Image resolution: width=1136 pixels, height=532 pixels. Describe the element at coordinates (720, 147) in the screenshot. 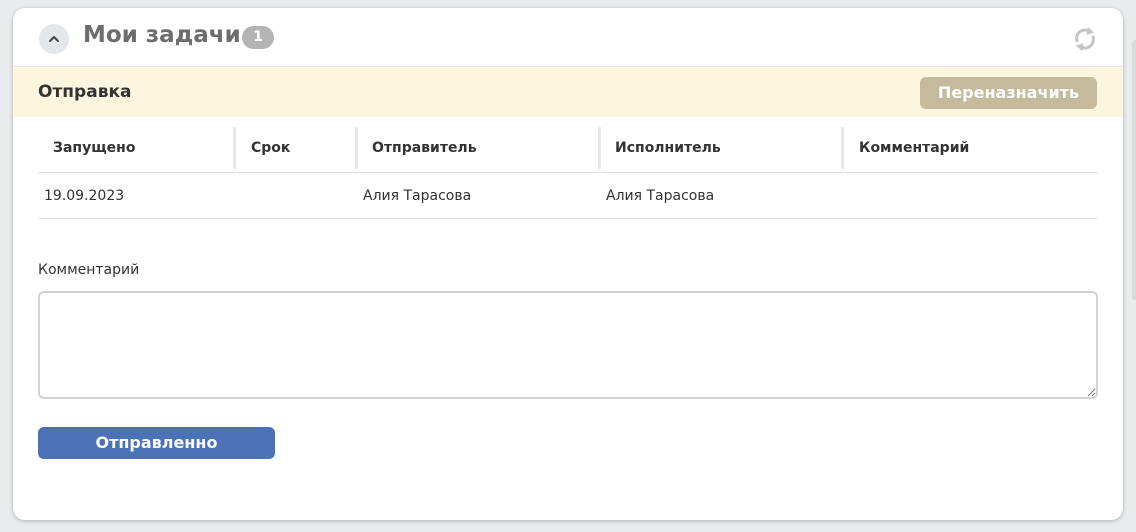

I see `column-header-assignee: Исполнитель` at that location.